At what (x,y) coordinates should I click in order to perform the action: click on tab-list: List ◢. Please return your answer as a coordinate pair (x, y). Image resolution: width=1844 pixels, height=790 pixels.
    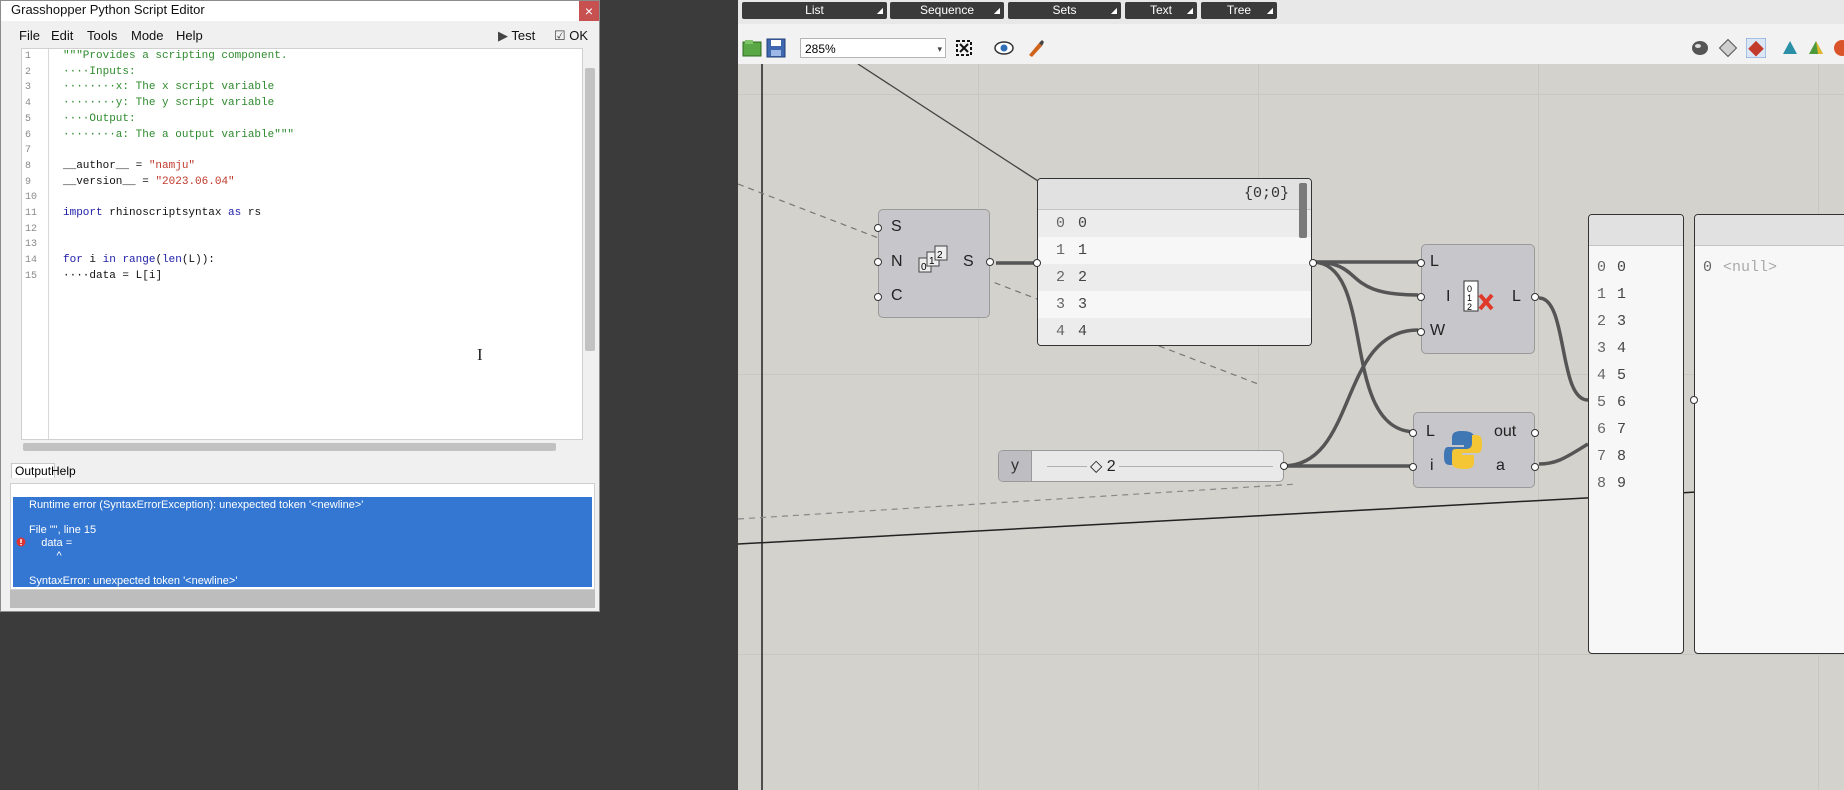
    Looking at the image, I should click on (814, 10).